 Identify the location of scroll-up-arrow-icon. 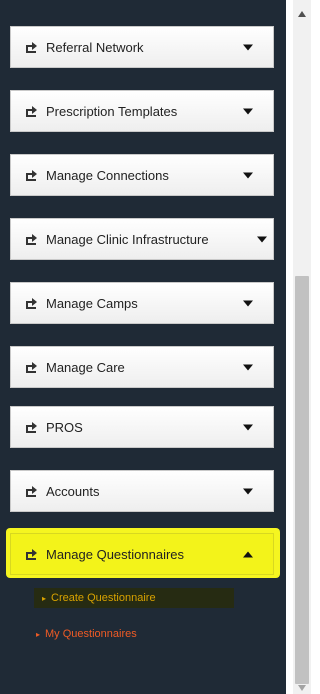
(302, 14).